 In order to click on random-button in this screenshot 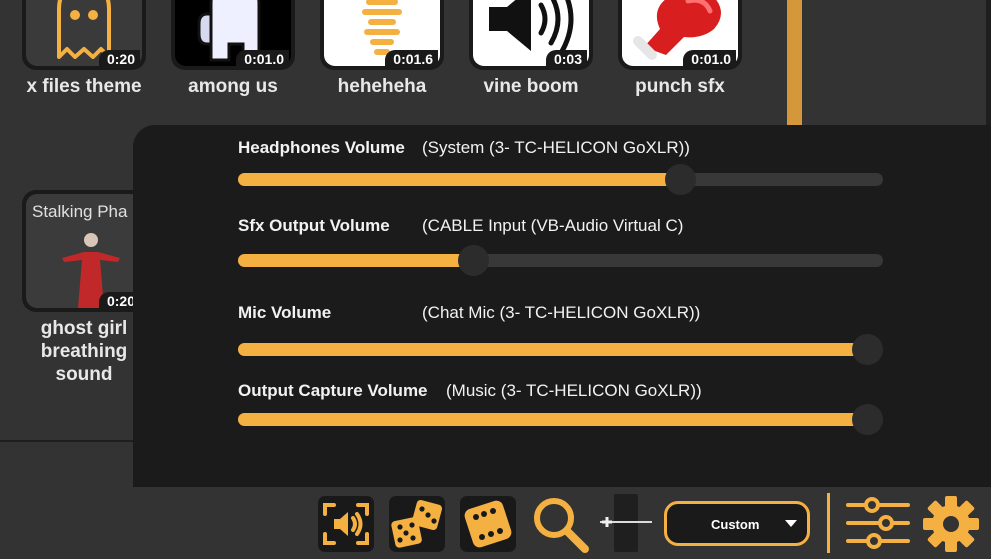, I will do `click(417, 524)`.